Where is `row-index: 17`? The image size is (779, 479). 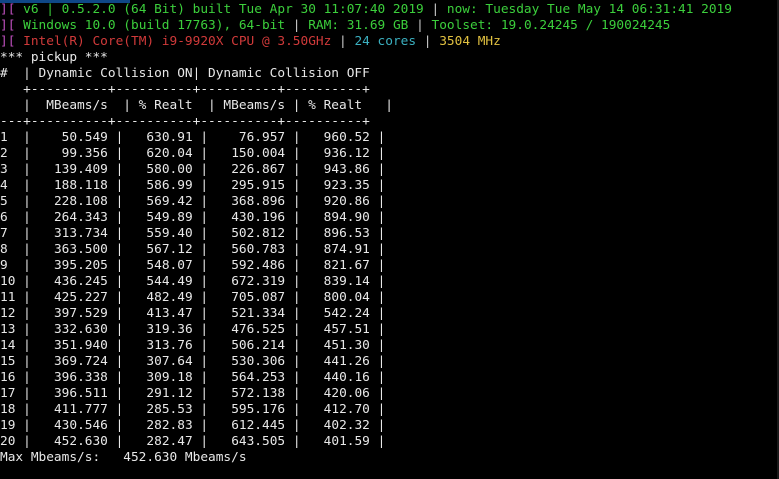 row-index: 17 is located at coordinates (8, 393).